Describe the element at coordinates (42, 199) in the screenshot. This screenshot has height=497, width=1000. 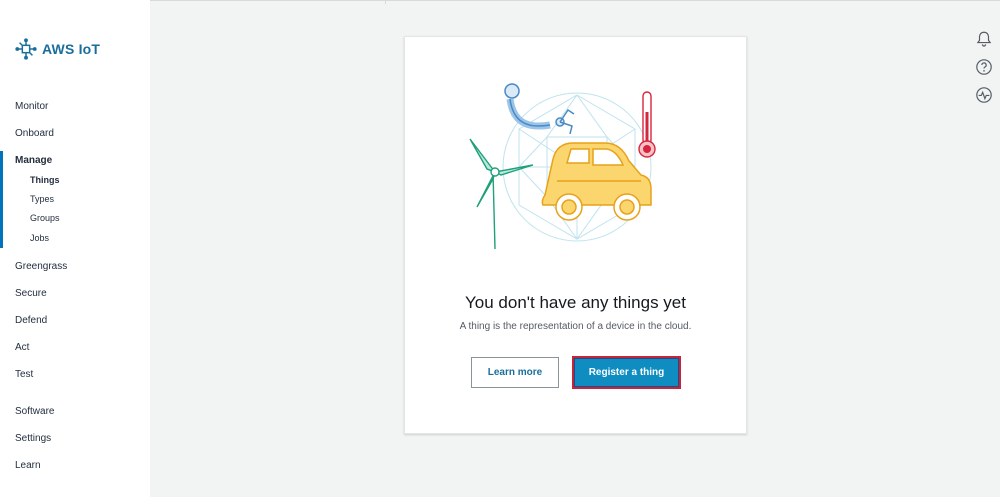
I see `sidebar-subitem-types: Types` at that location.